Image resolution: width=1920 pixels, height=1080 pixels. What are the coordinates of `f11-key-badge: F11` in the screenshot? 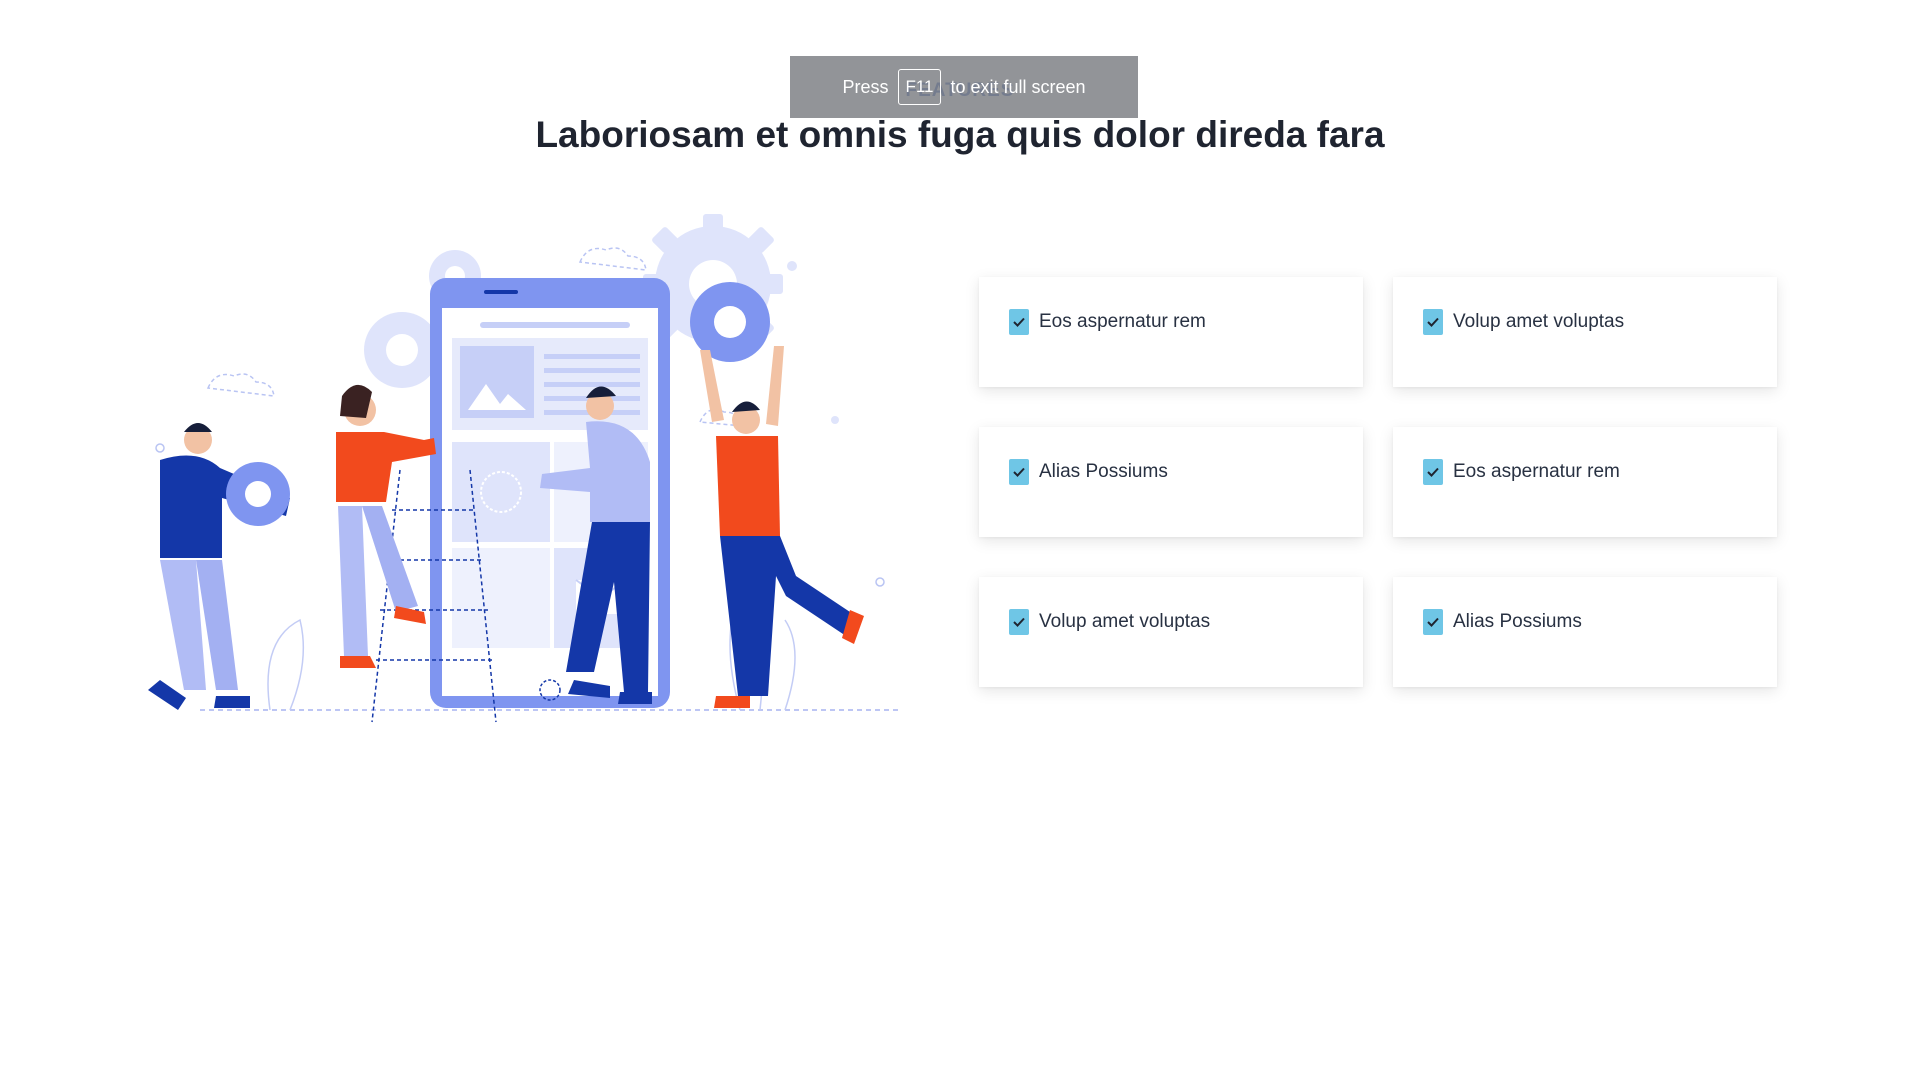 It's located at (919, 87).